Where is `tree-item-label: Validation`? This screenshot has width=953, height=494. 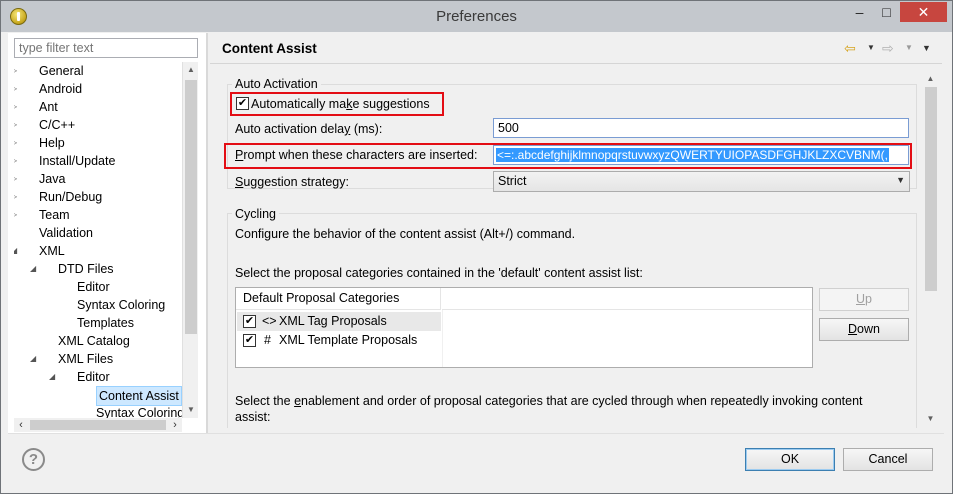 tree-item-label: Validation is located at coordinates (66, 233).